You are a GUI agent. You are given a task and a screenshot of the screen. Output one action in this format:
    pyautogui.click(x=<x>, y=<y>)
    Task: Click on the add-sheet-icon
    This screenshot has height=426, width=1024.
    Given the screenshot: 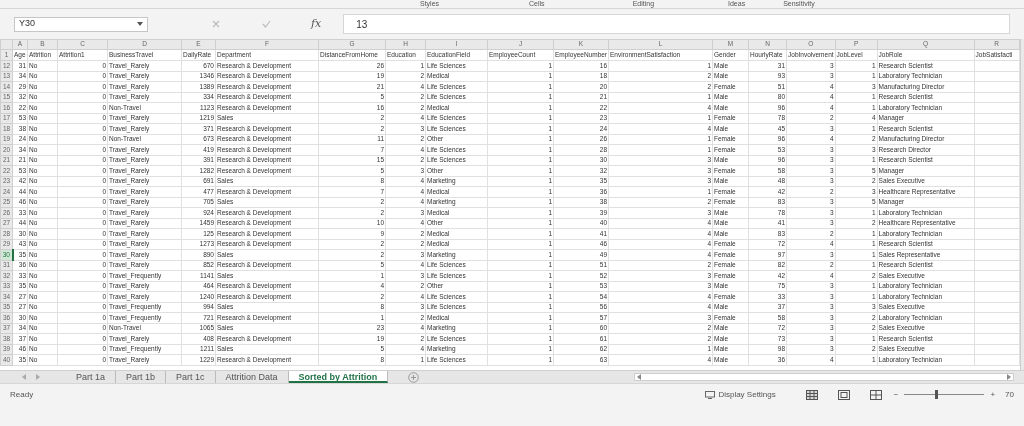 What is the action you would take?
    pyautogui.click(x=414, y=377)
    